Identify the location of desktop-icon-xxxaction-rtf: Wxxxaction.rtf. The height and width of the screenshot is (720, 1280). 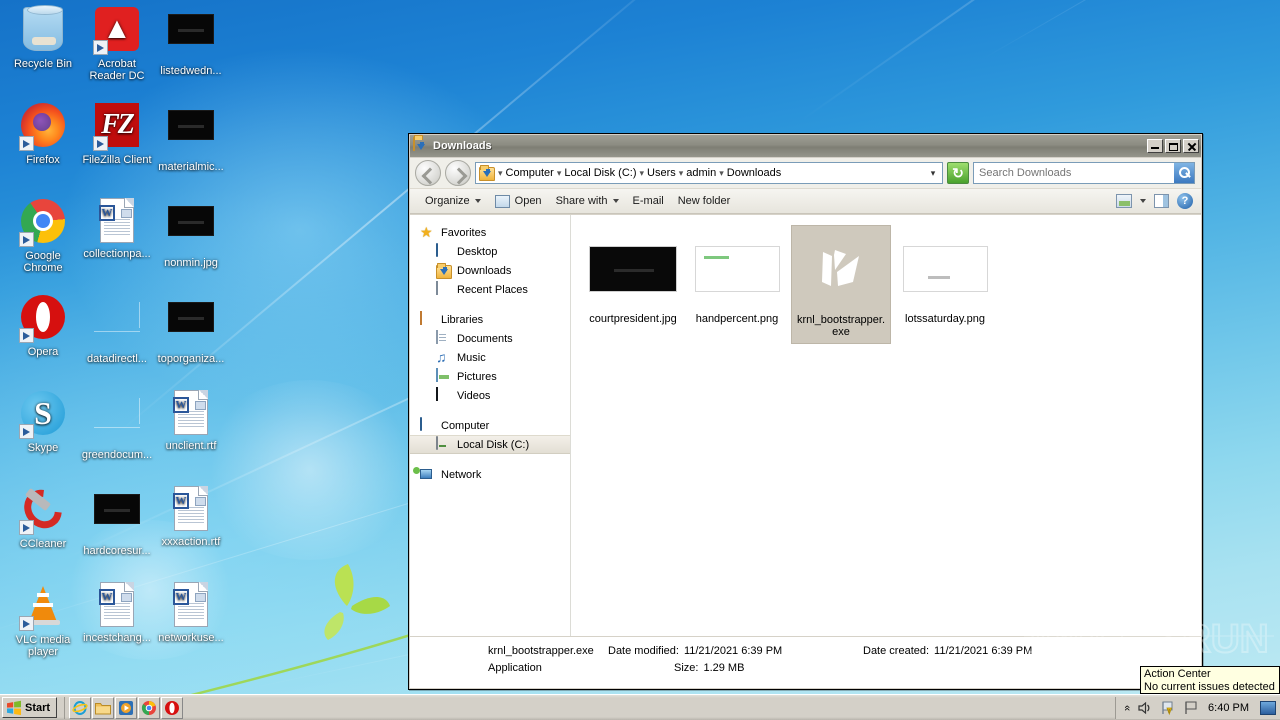
(191, 516).